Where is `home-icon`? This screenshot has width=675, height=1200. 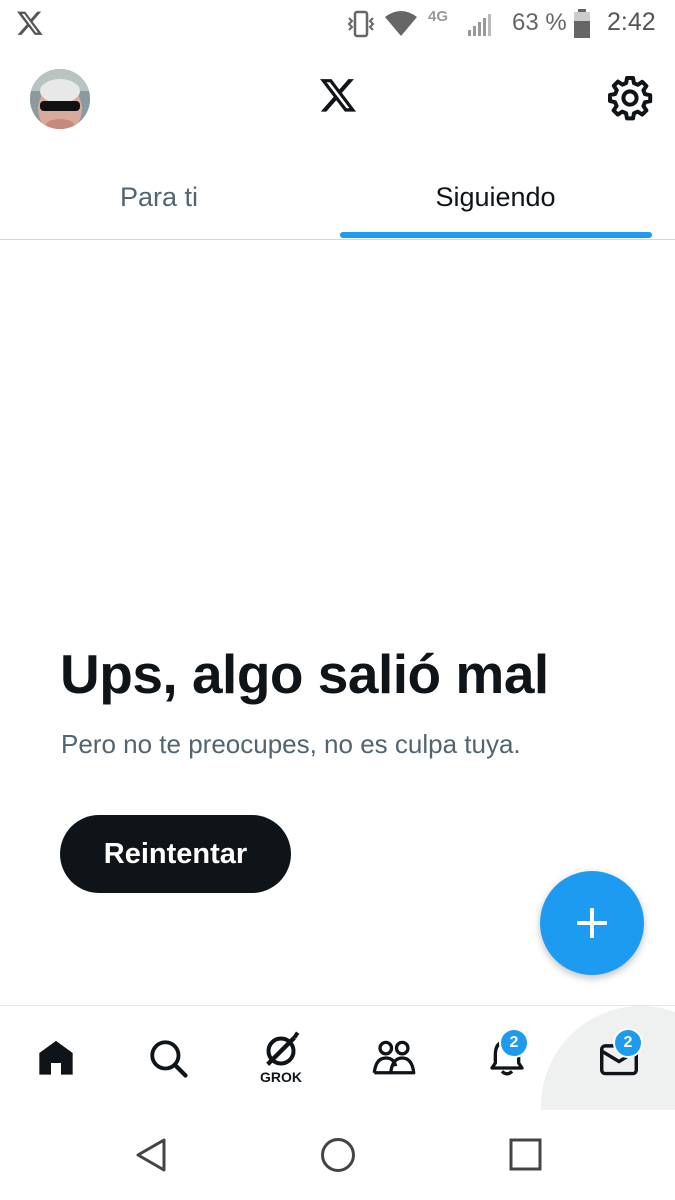
home-icon is located at coordinates (56, 1057).